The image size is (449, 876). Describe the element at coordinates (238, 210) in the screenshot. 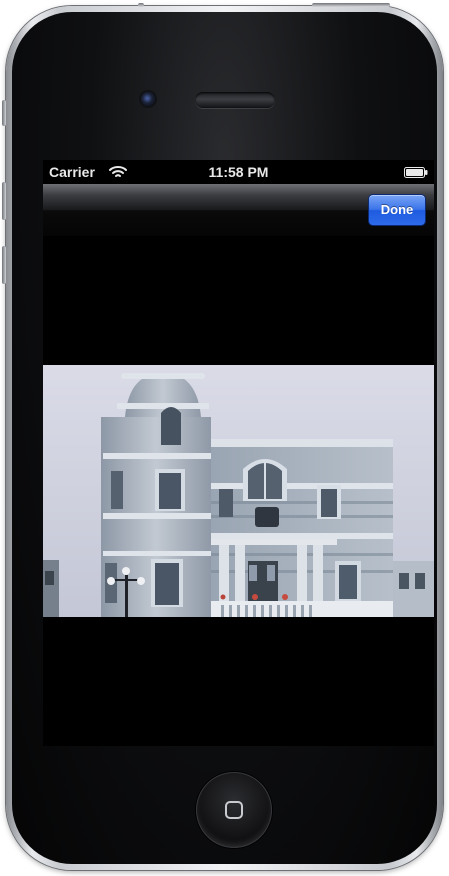

I see `navigation-bar: Done` at that location.